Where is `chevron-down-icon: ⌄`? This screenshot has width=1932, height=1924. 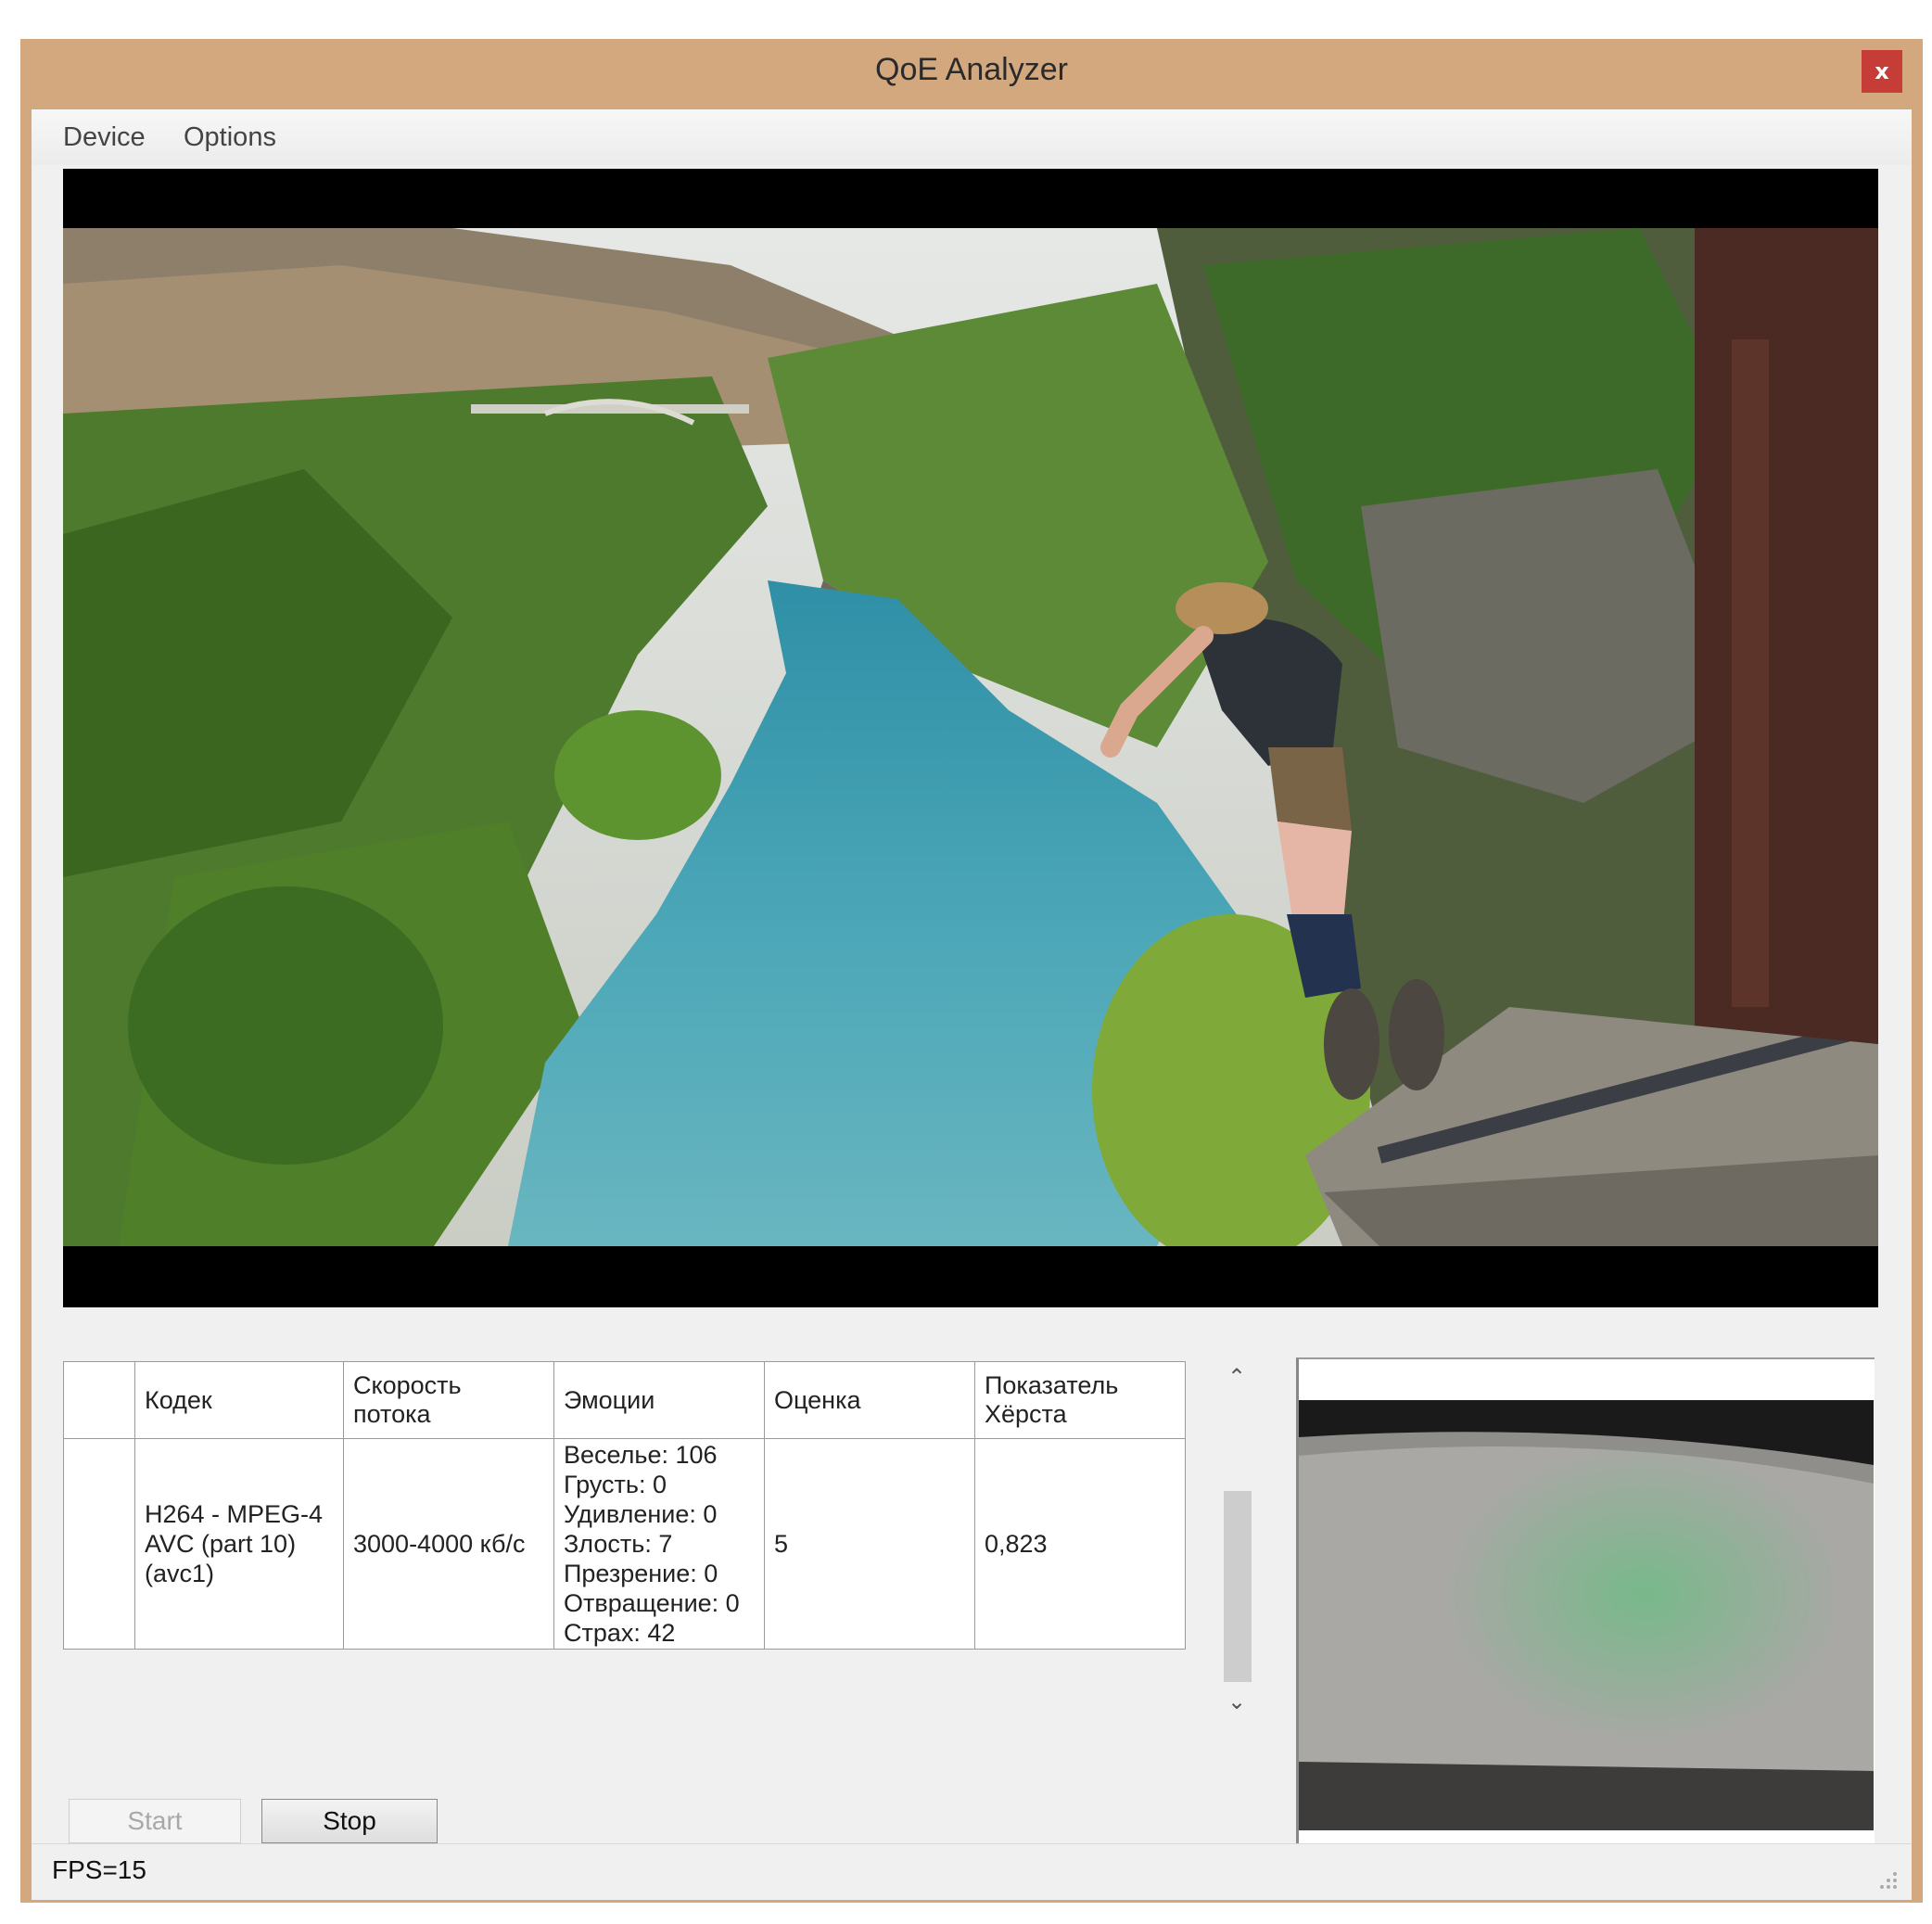 chevron-down-icon: ⌄ is located at coordinates (1236, 1701).